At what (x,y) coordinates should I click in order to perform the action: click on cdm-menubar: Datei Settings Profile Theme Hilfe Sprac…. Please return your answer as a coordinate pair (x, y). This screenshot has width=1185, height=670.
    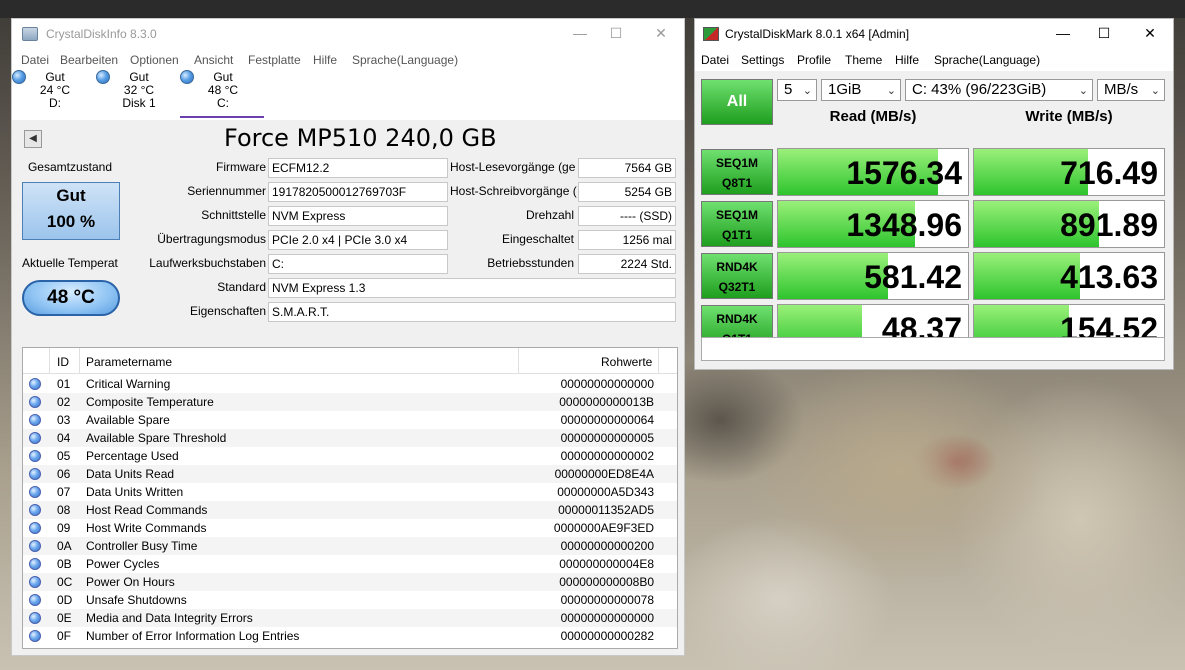
    Looking at the image, I should click on (934, 60).